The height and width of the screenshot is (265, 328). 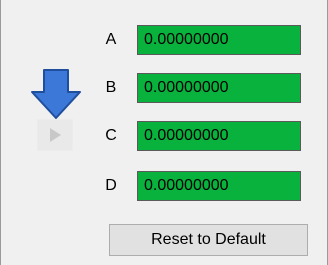 What do you see at coordinates (219, 136) in the screenshot?
I see `field-value-c: 0.00000000` at bounding box center [219, 136].